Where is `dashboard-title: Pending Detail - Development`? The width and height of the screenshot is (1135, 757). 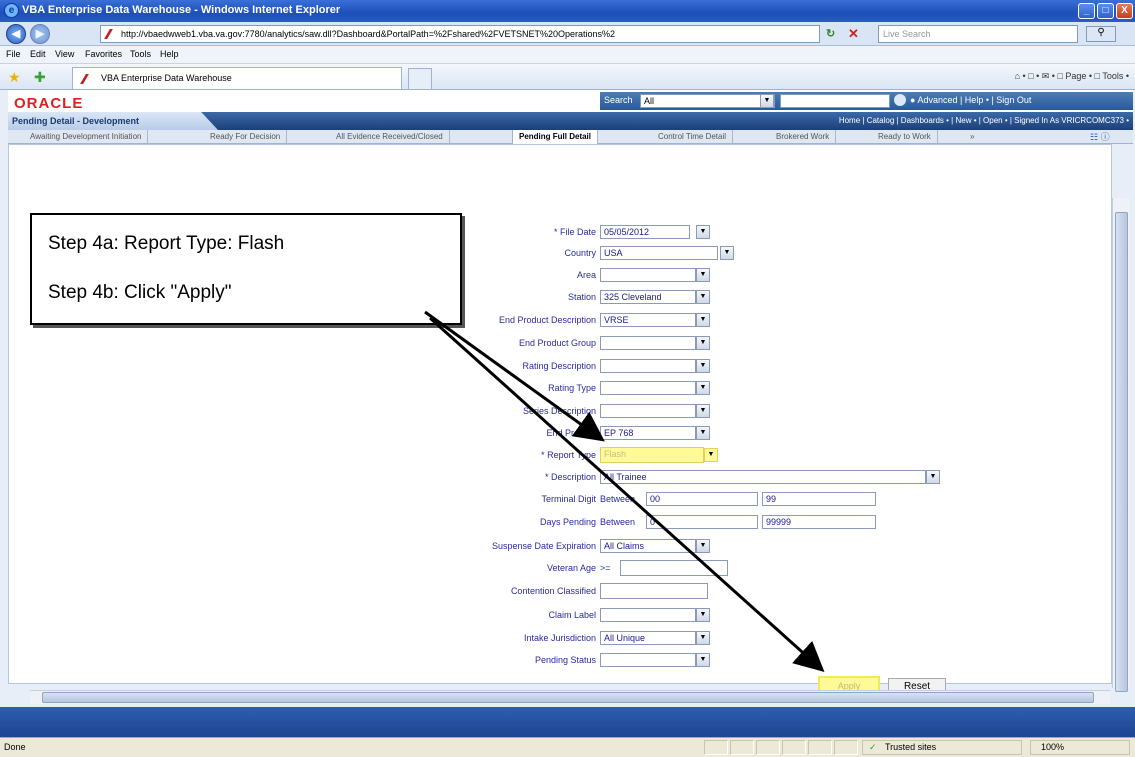
dashboard-title: Pending Detail - Development is located at coordinates (113, 121).